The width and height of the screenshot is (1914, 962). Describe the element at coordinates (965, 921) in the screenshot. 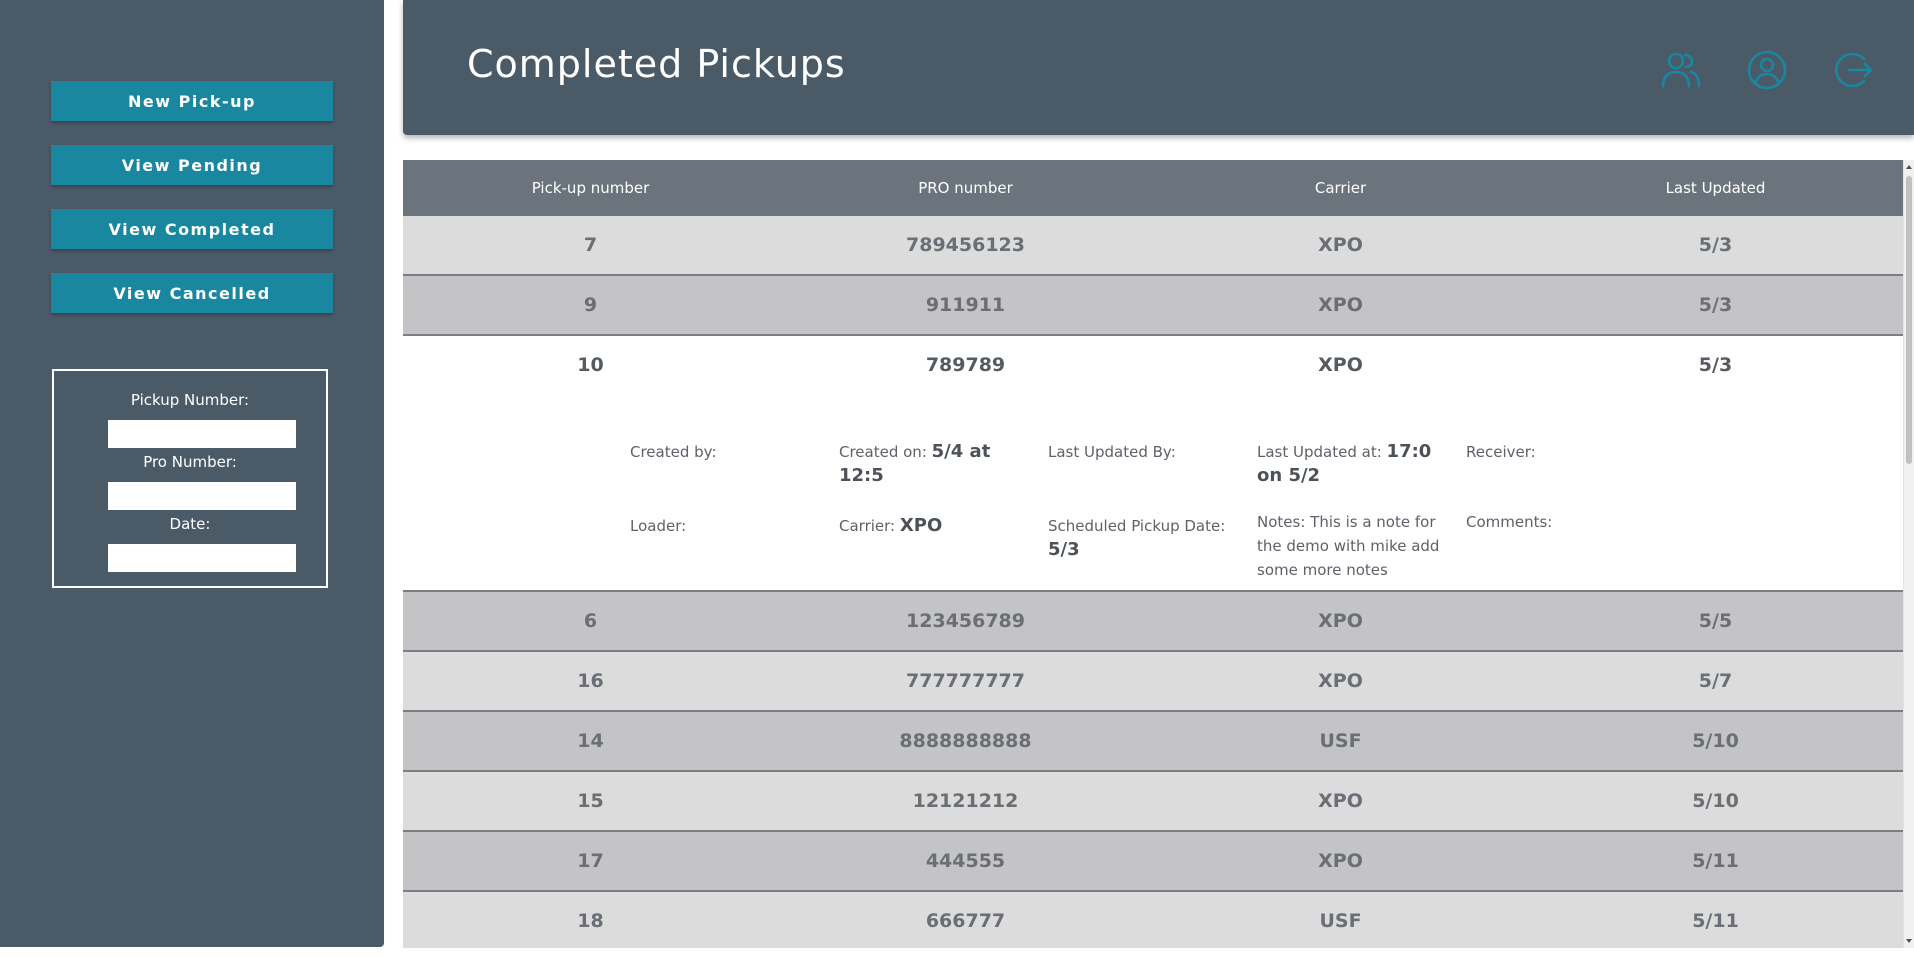

I see `cell-pro-number: 666777` at that location.